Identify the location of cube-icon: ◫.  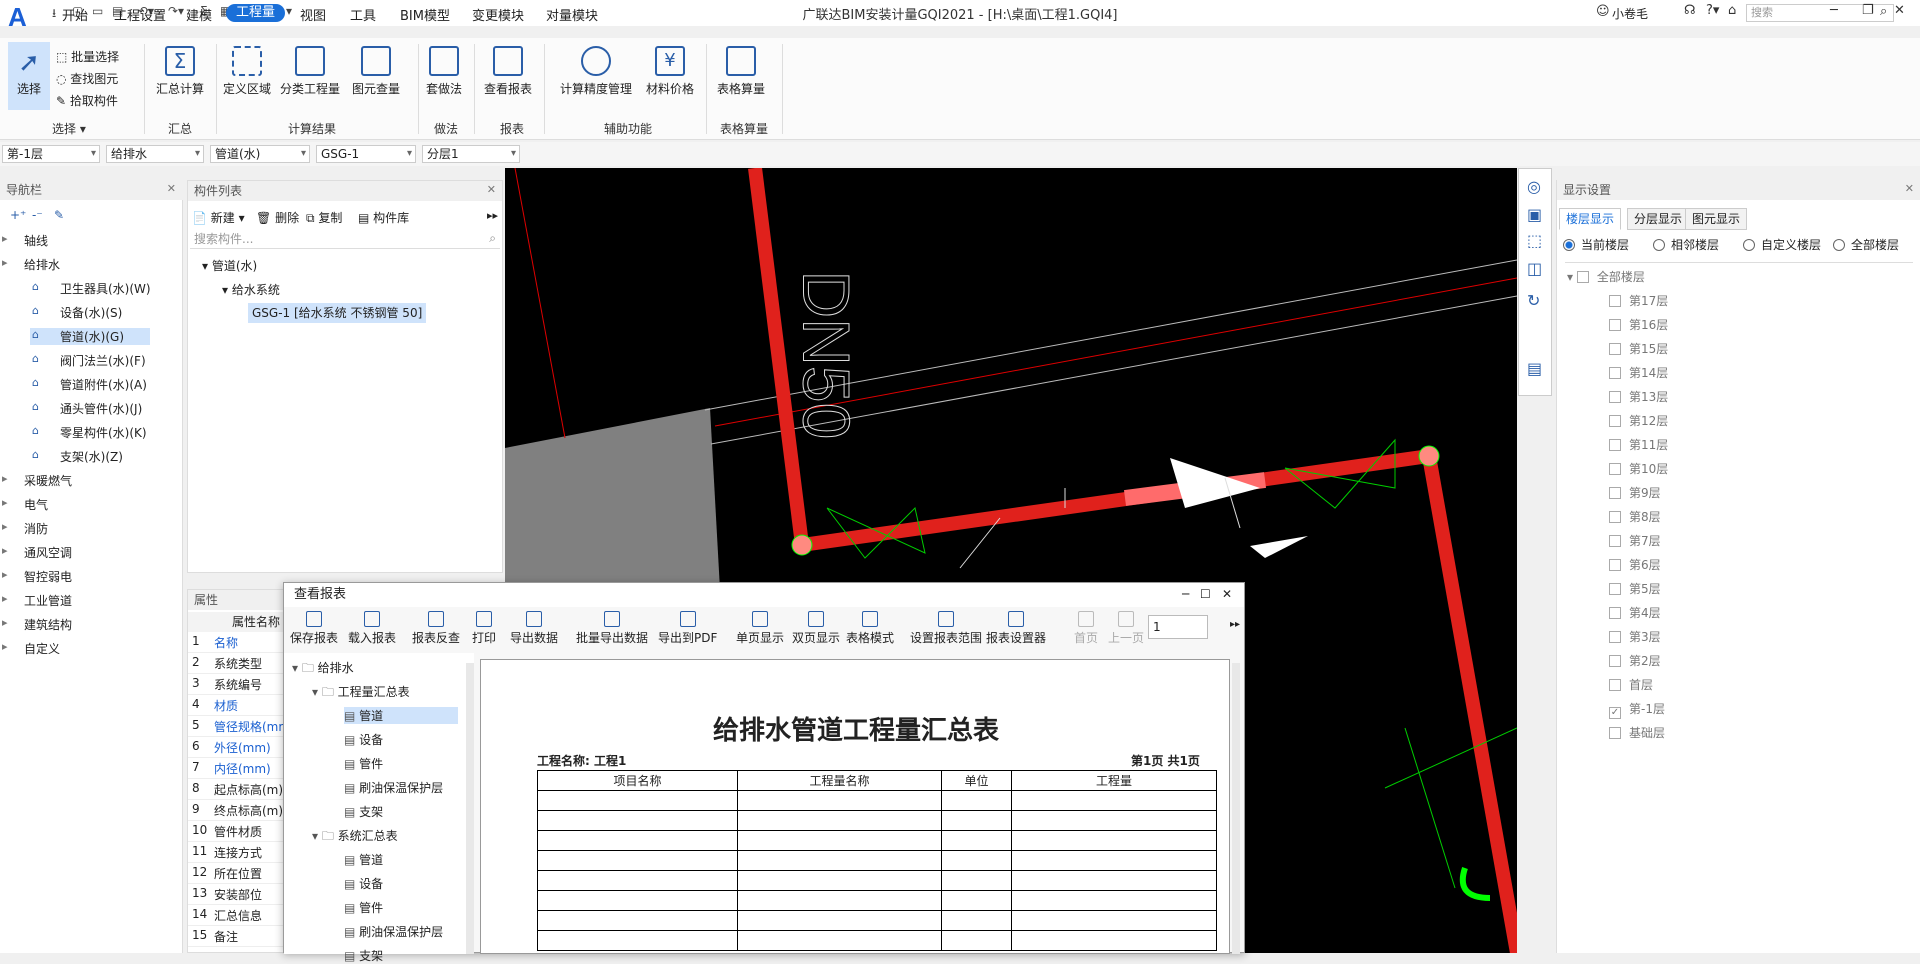
(1534, 268).